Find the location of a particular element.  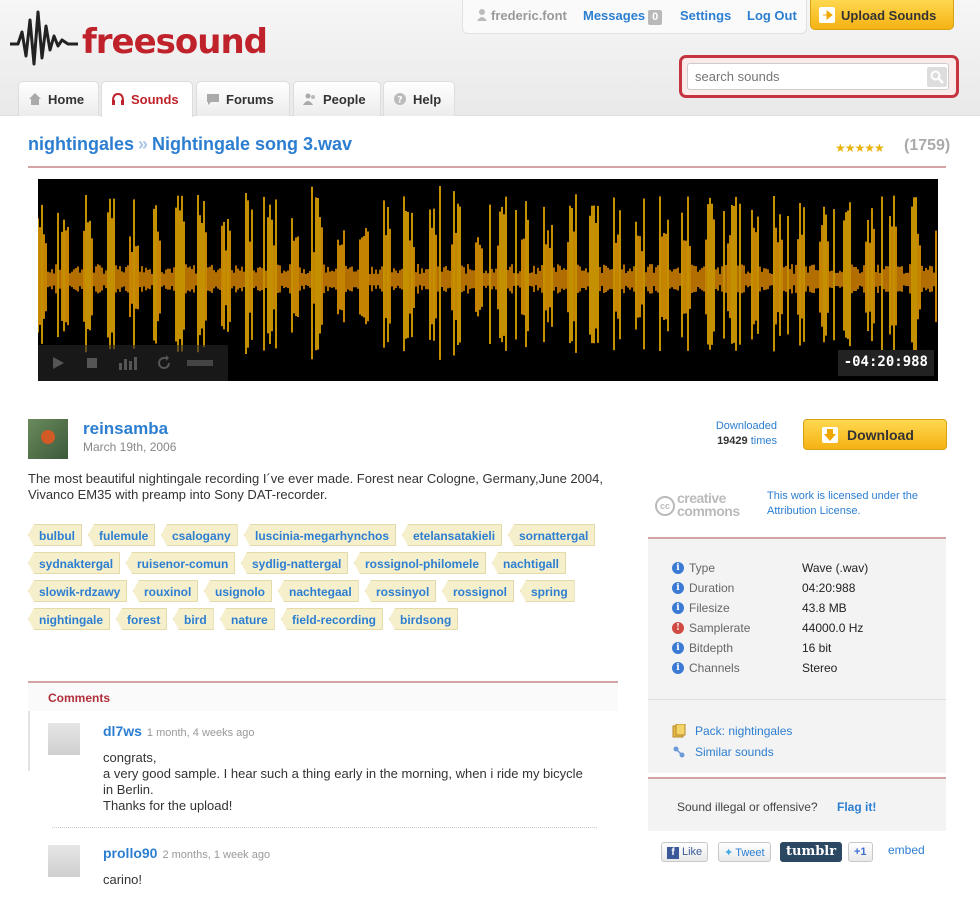

facebook-like-button: f Like is located at coordinates (685, 852).